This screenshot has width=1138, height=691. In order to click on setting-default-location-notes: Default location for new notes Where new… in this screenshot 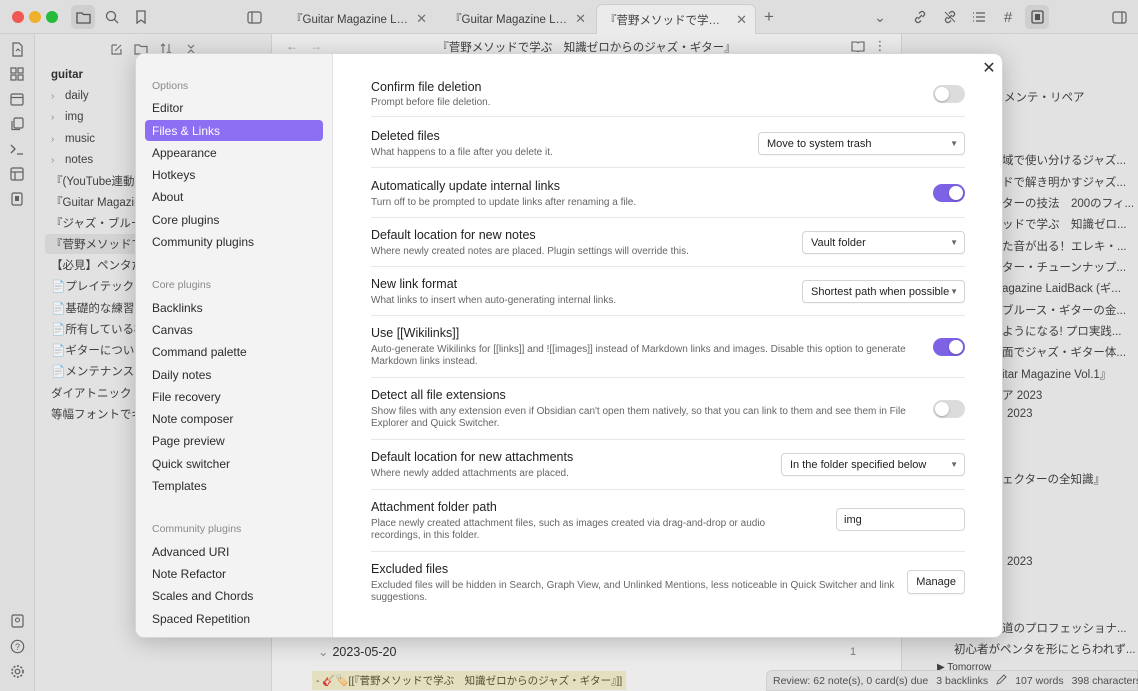, I will do `click(668, 242)`.